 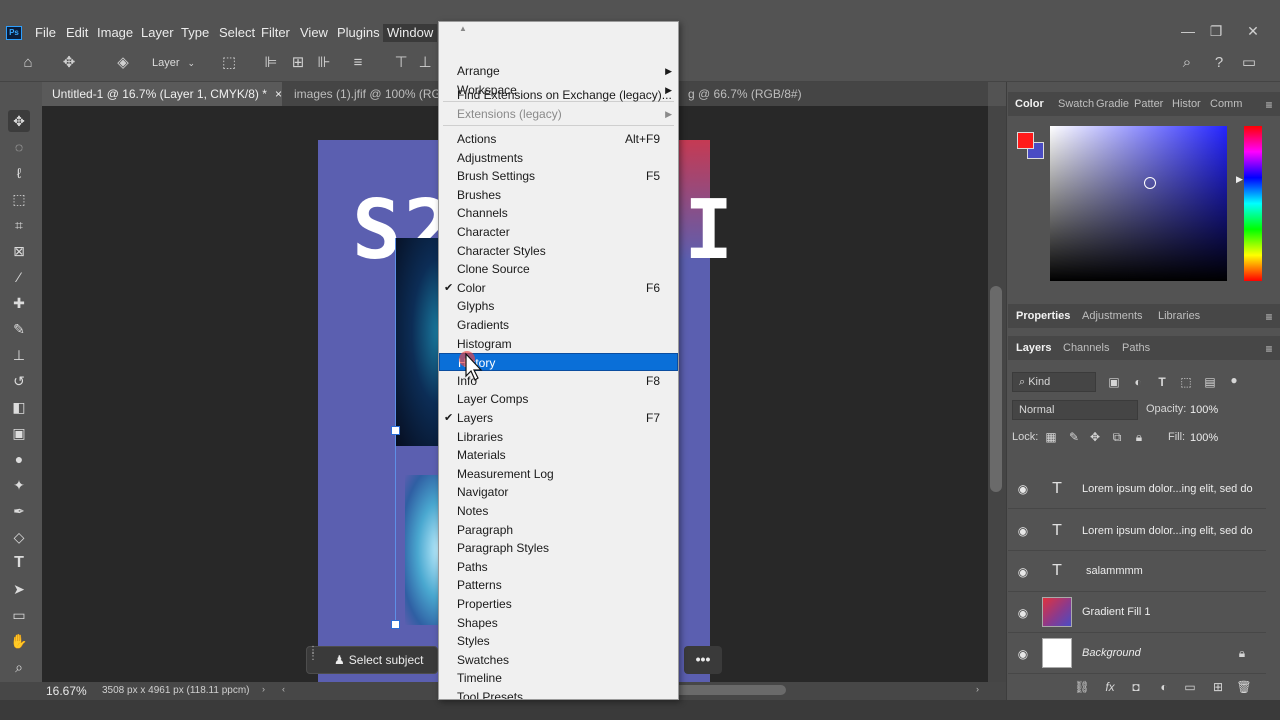 I want to click on dodge-icon: ✦, so click(x=19, y=485).